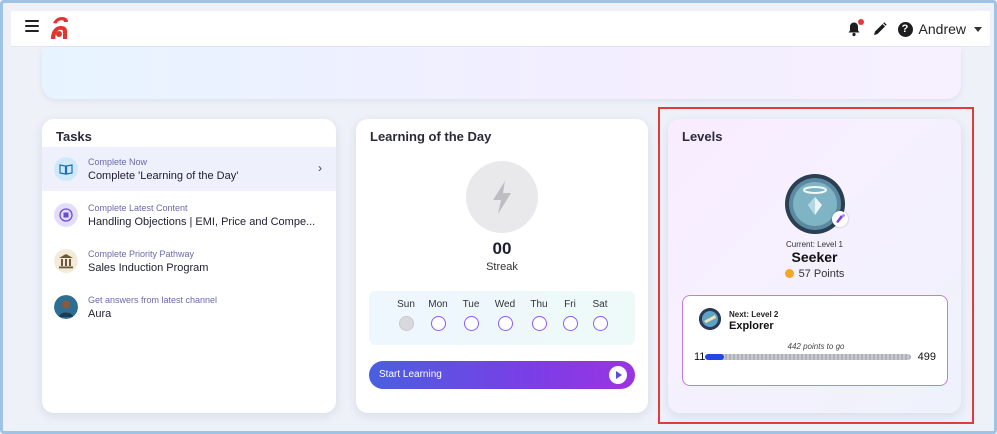 This screenshot has width=997, height=434. Describe the element at coordinates (431, 136) in the screenshot. I see `lotd-title: Learning of the Day` at that location.